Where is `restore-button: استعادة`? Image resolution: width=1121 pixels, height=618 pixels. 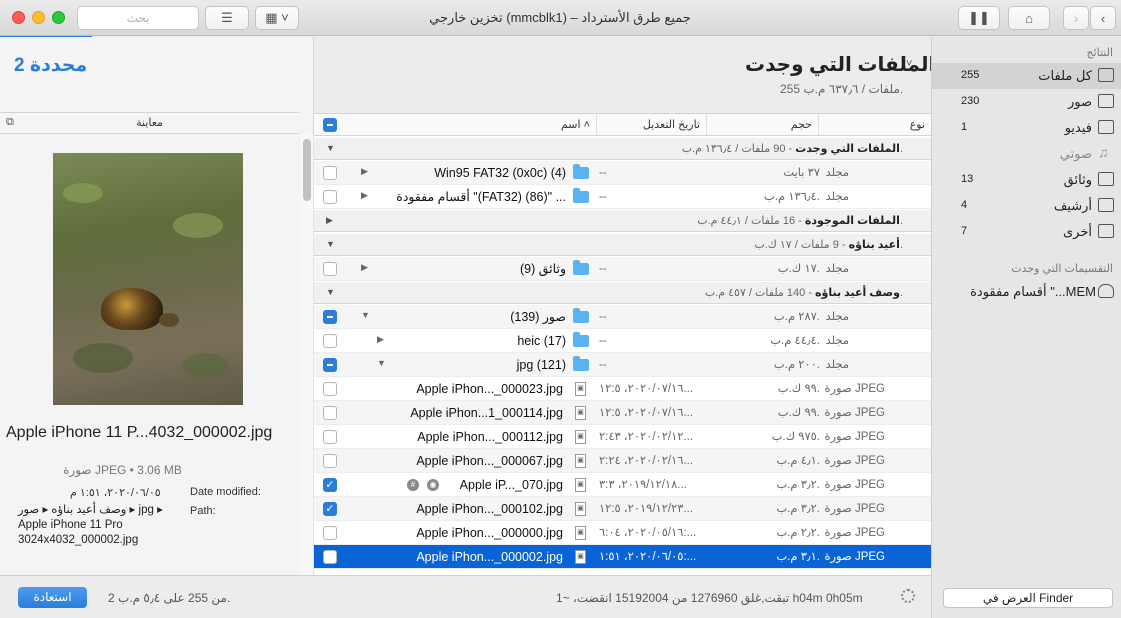 restore-button: استعادة is located at coordinates (52, 597).